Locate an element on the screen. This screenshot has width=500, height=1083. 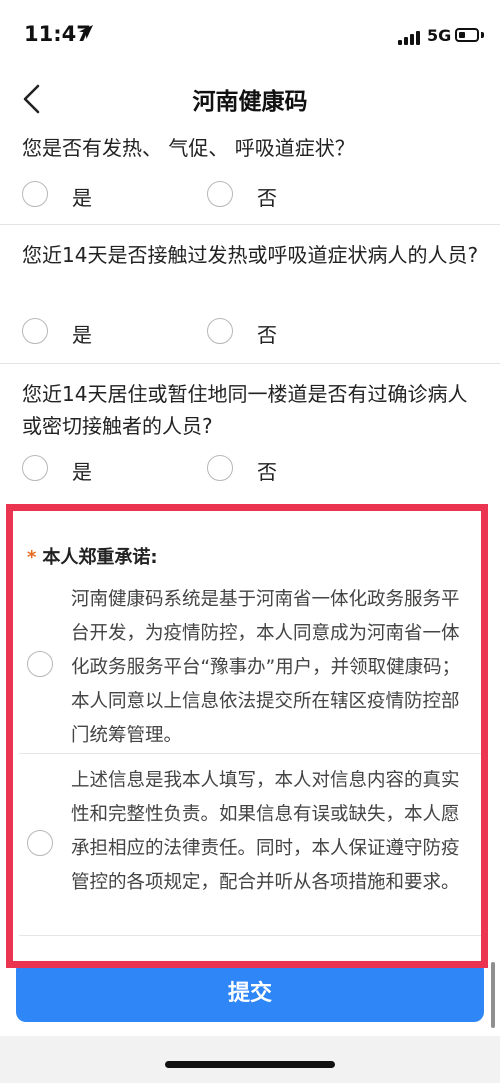
signal-icon is located at coordinates (410, 37).